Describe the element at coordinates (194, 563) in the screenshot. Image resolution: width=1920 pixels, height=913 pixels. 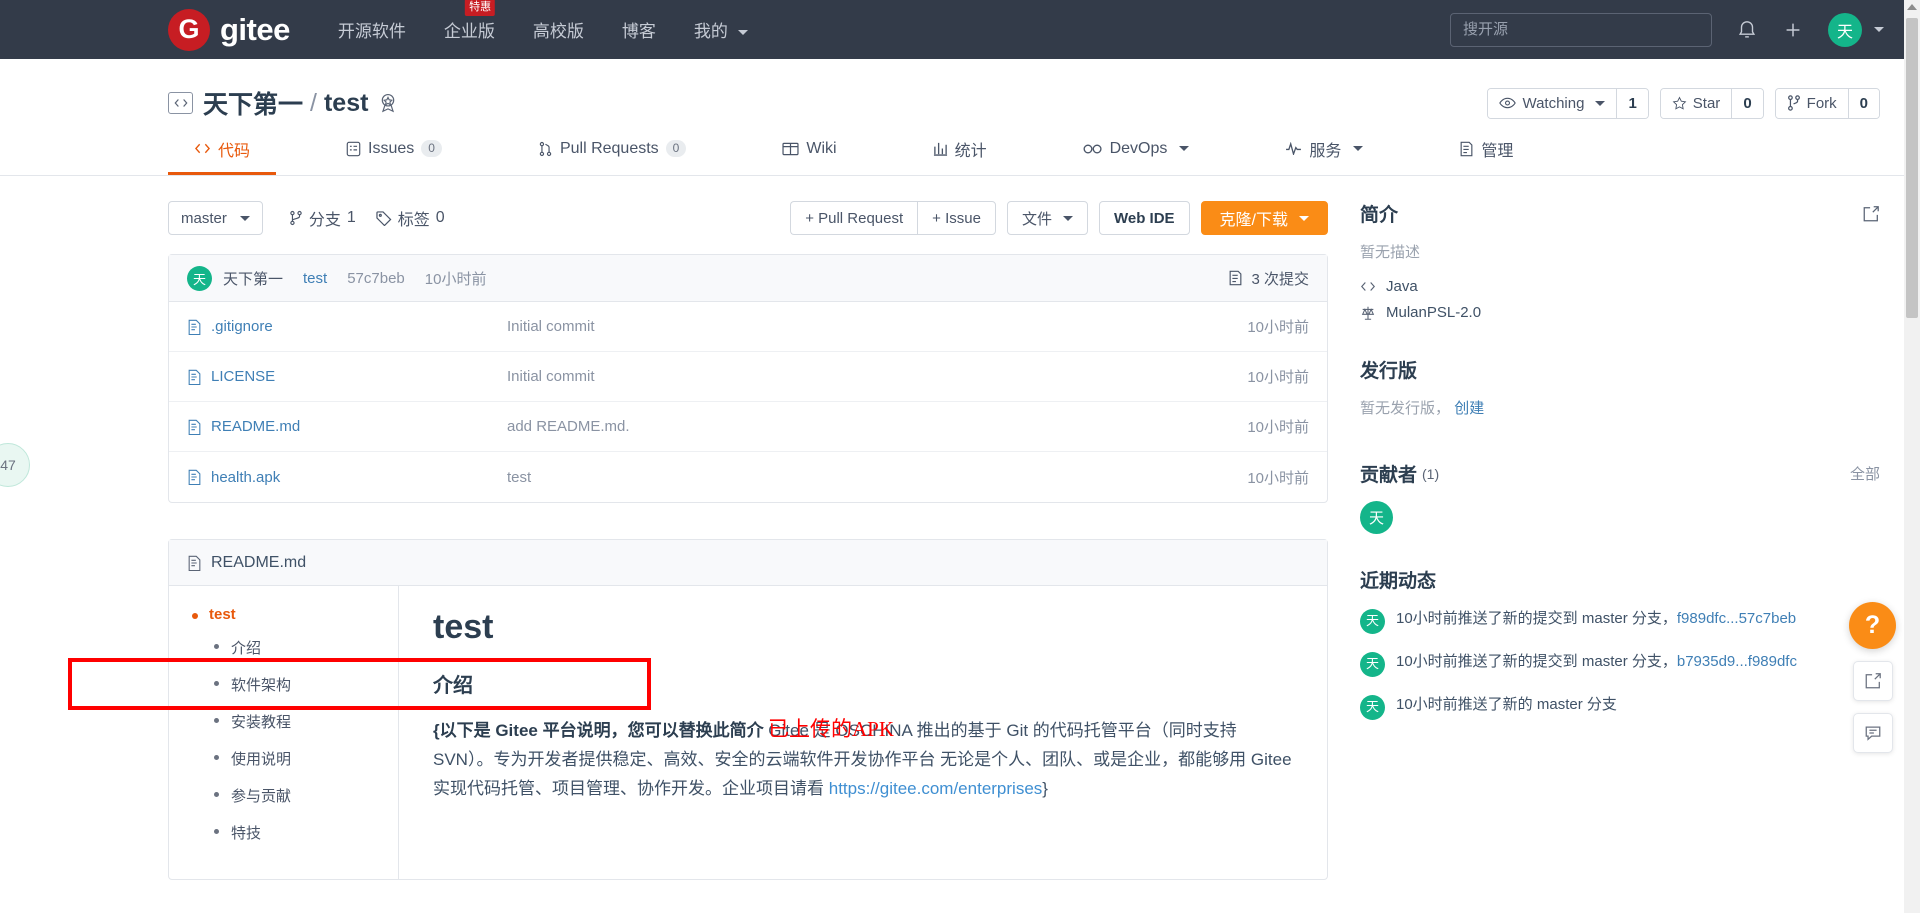
I see `file-icon` at that location.